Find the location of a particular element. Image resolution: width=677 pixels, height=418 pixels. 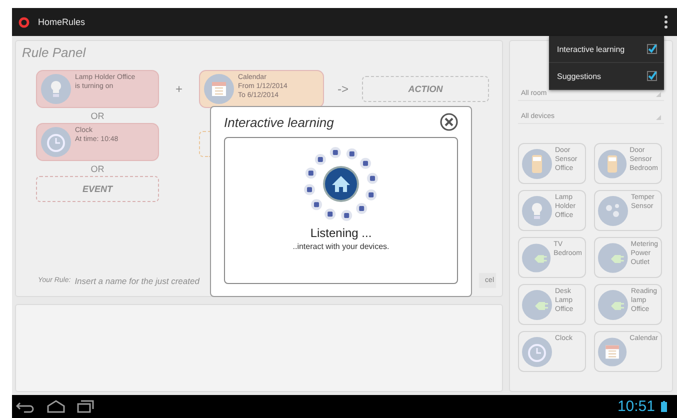

home-icon is located at coordinates (56, 406).